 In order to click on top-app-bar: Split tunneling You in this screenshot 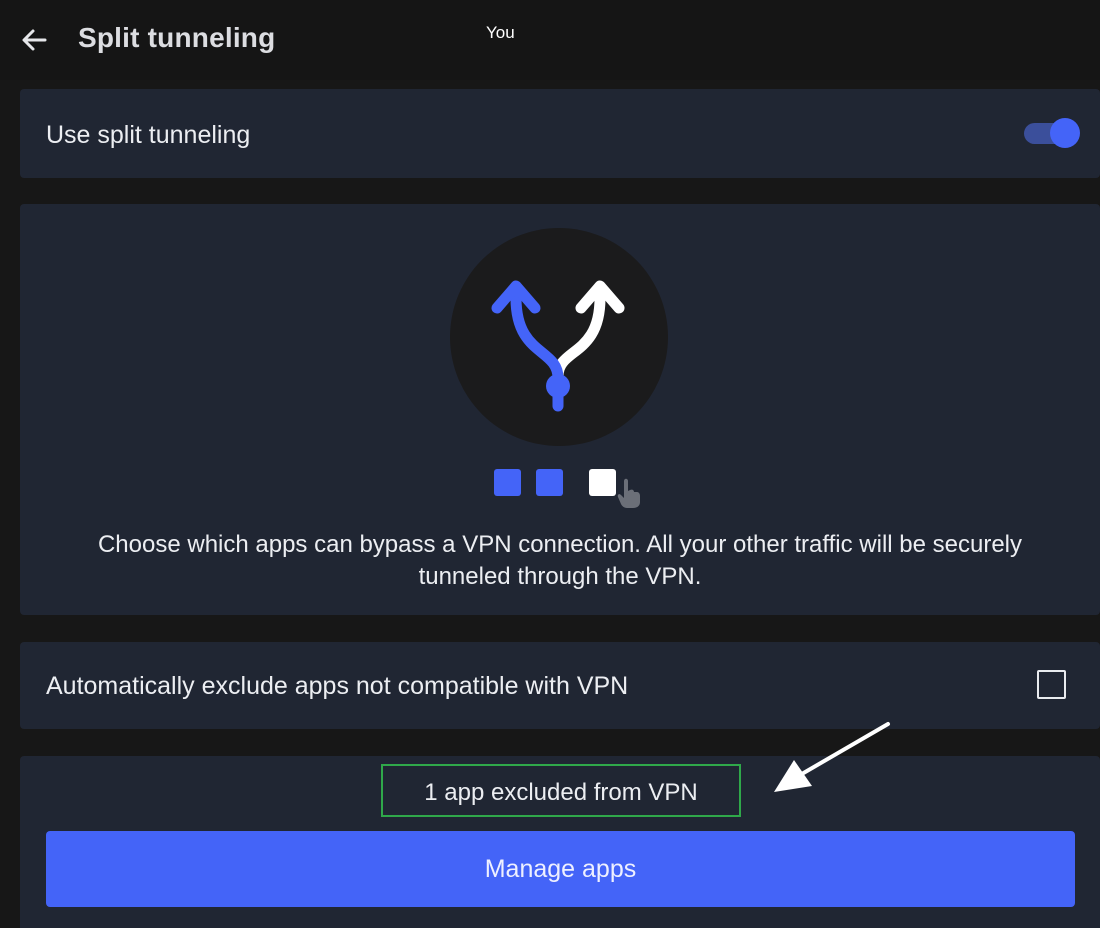, I will do `click(550, 40)`.